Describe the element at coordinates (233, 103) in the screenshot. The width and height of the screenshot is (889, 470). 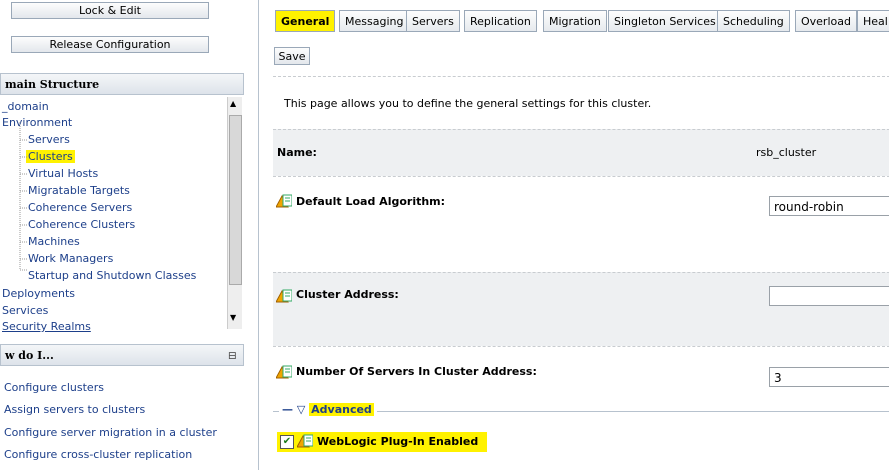
I see `scroll-up-icon: ▲` at that location.